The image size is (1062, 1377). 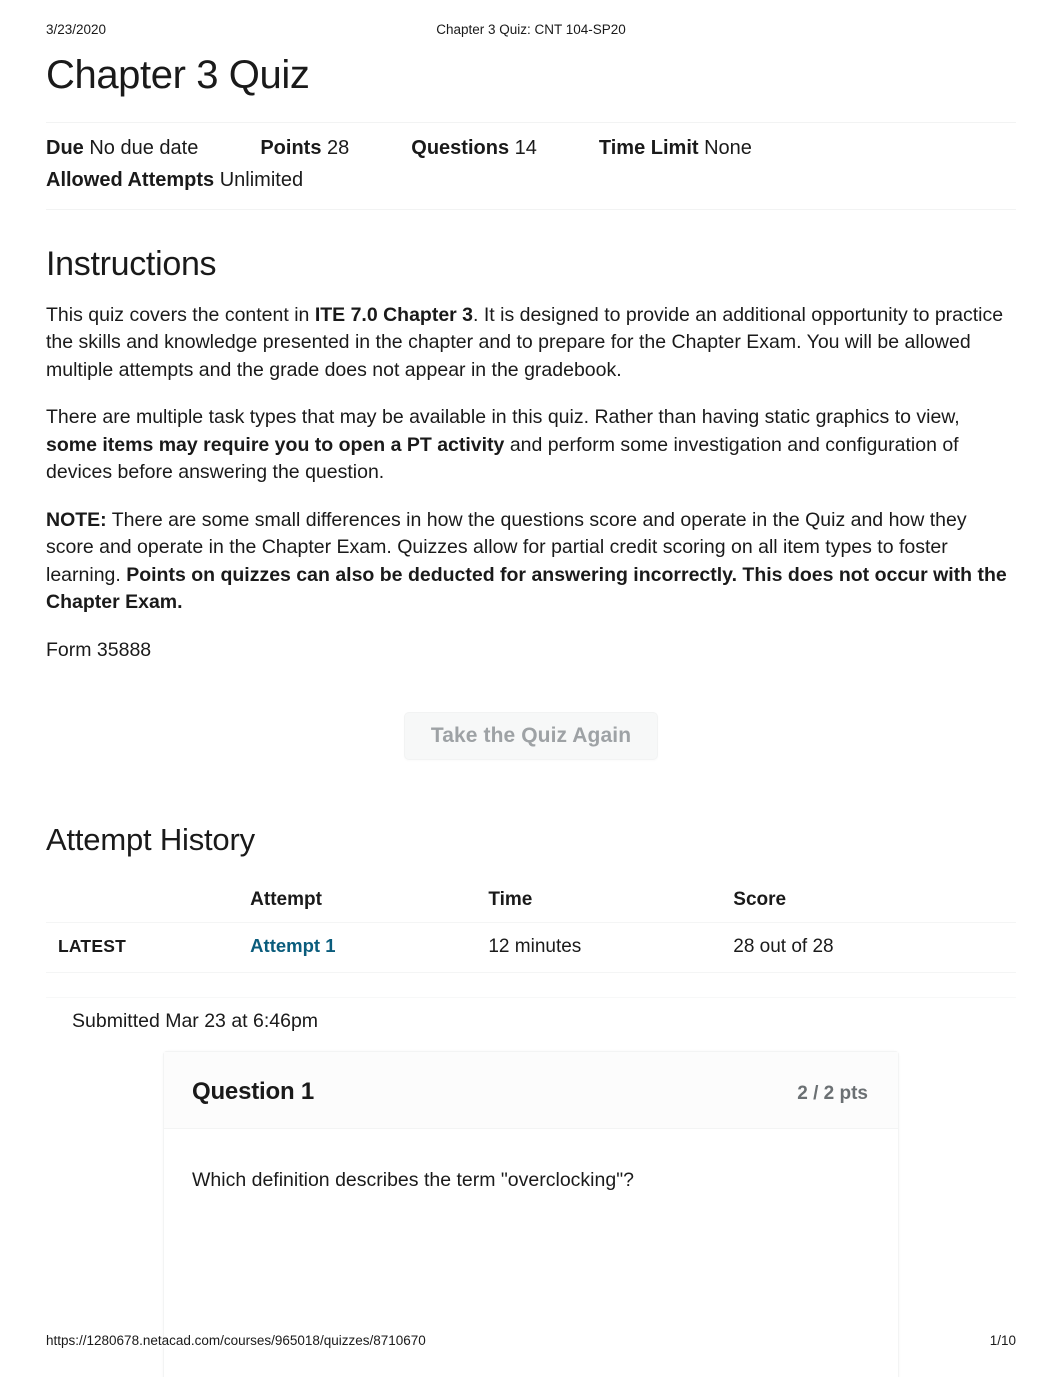 I want to click on attempt-1-link: Attempt 1, so click(x=292, y=945).